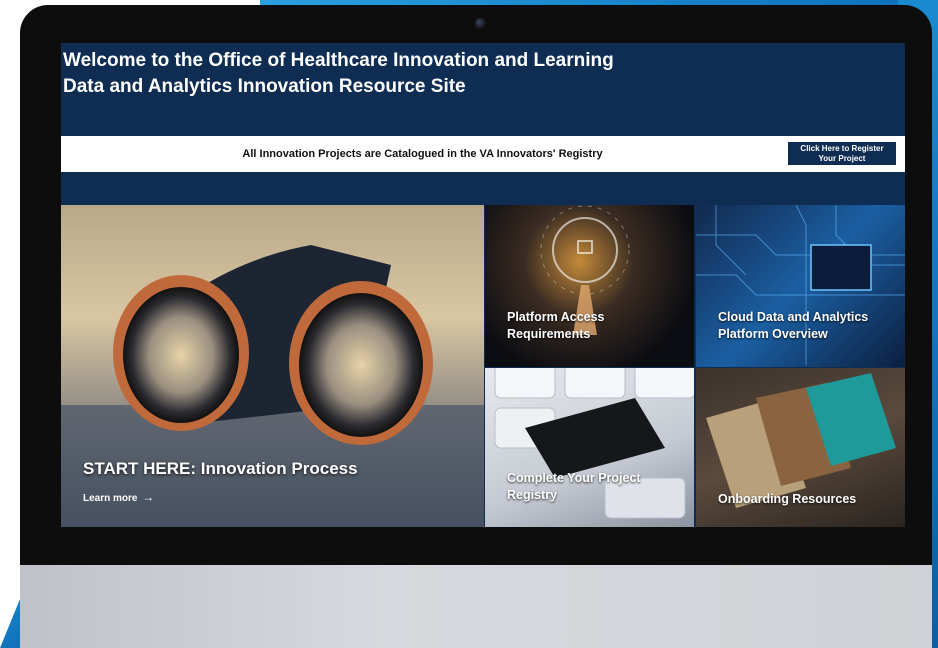 Image resolution: width=938 pixels, height=648 pixels. What do you see at coordinates (549, 334) in the screenshot?
I see `platform-access-line-2: Requirements` at bounding box center [549, 334].